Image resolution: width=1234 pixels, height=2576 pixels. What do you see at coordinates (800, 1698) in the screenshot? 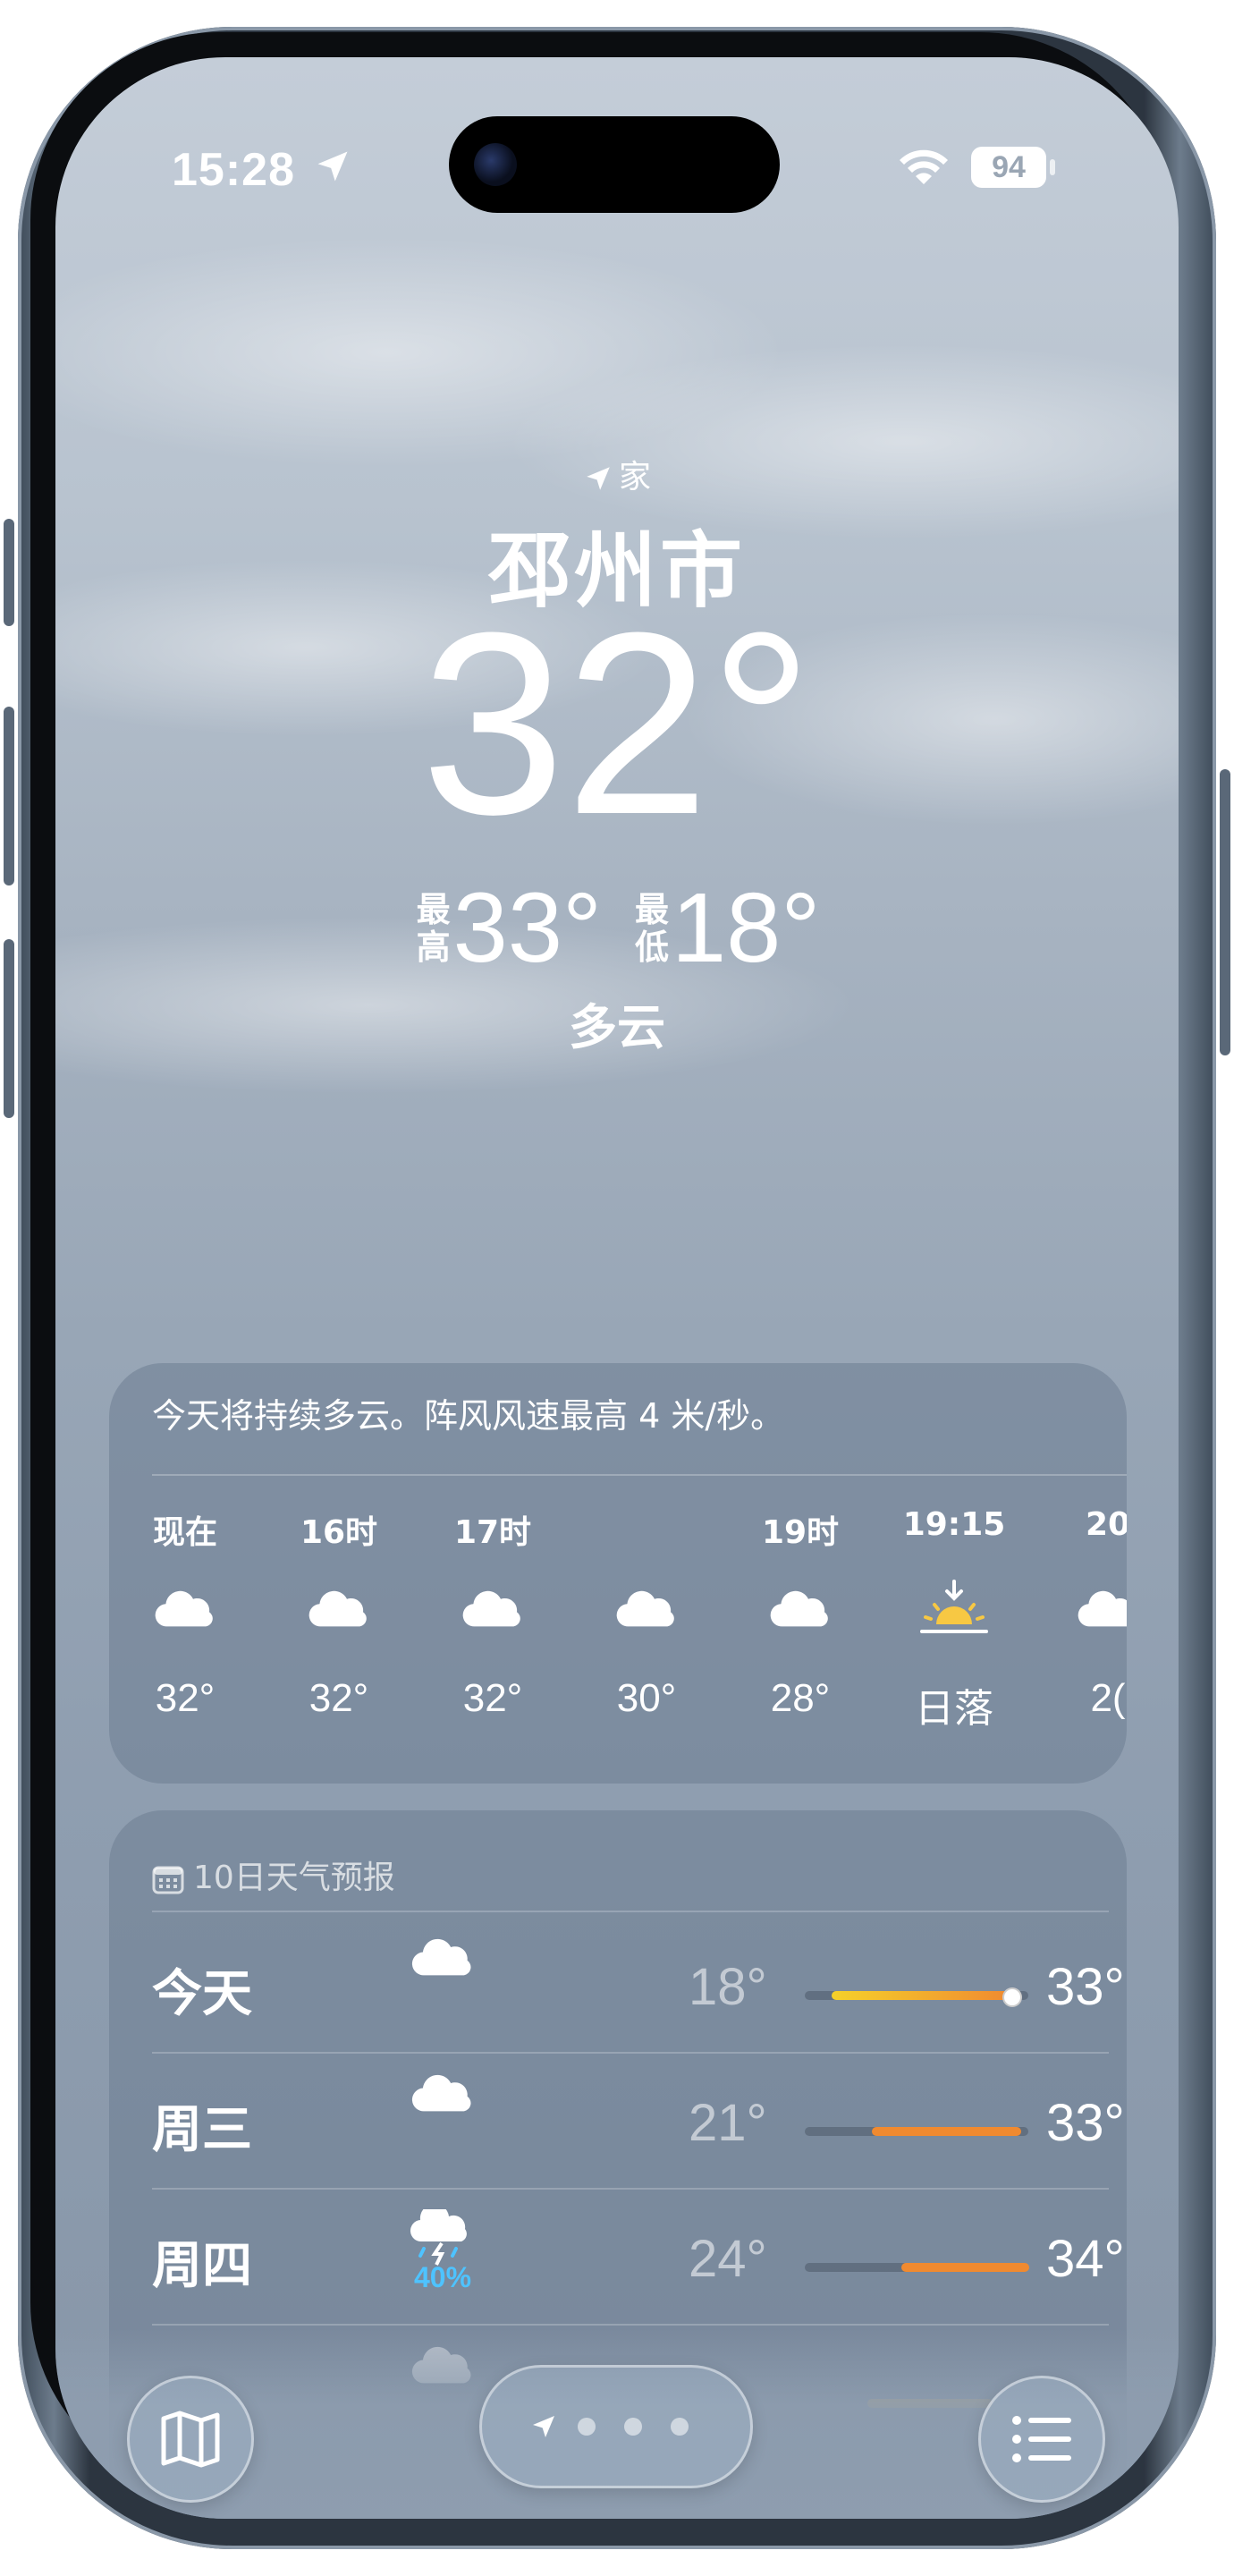
I see `hour-temp: 28°` at bounding box center [800, 1698].